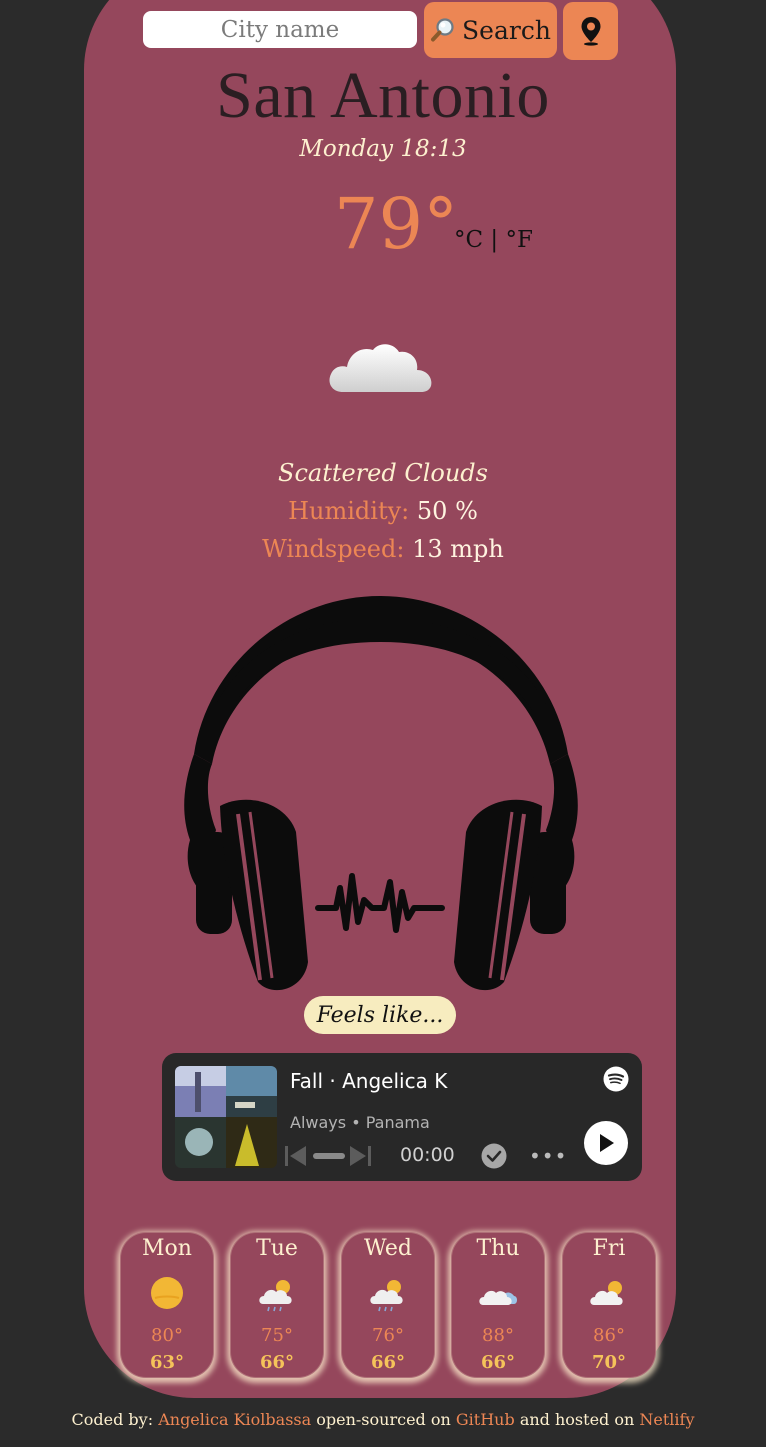 The height and width of the screenshot is (1447, 766). Describe the element at coordinates (167, 1248) in the screenshot. I see `forecast-day-name: Mon` at that location.